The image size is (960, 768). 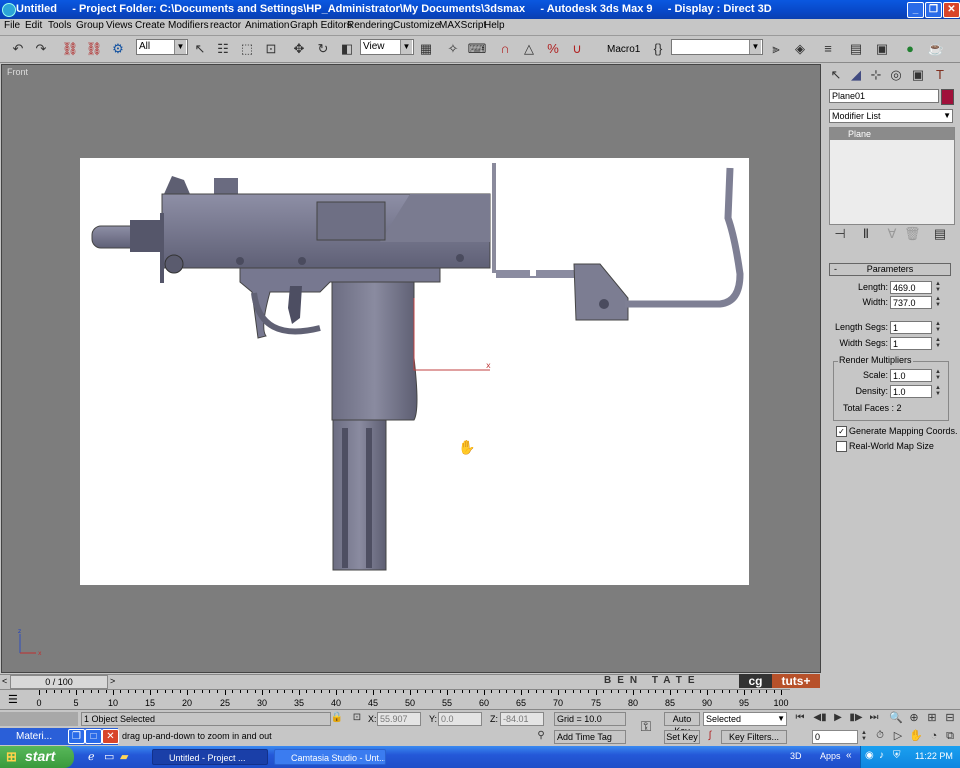 What do you see at coordinates (323, 49) in the screenshot?
I see `select-rotate-icon: ↻` at bounding box center [323, 49].